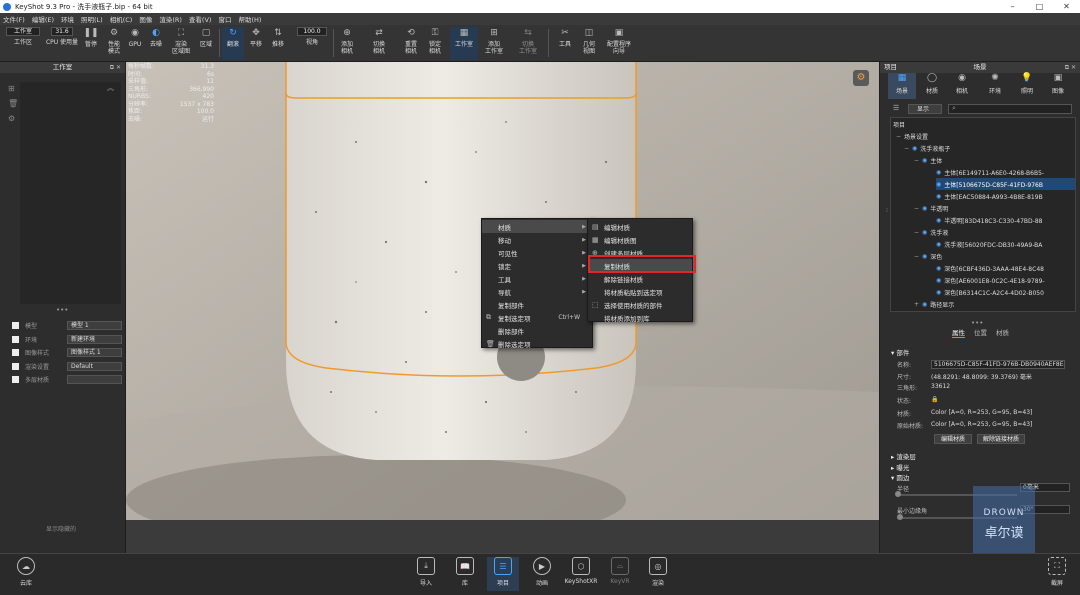 This screenshot has width=1080, height=595. What do you see at coordinates (411, 43) in the screenshot?
I see `reset-camera-button: ⟲ 重置 相机` at bounding box center [411, 43].